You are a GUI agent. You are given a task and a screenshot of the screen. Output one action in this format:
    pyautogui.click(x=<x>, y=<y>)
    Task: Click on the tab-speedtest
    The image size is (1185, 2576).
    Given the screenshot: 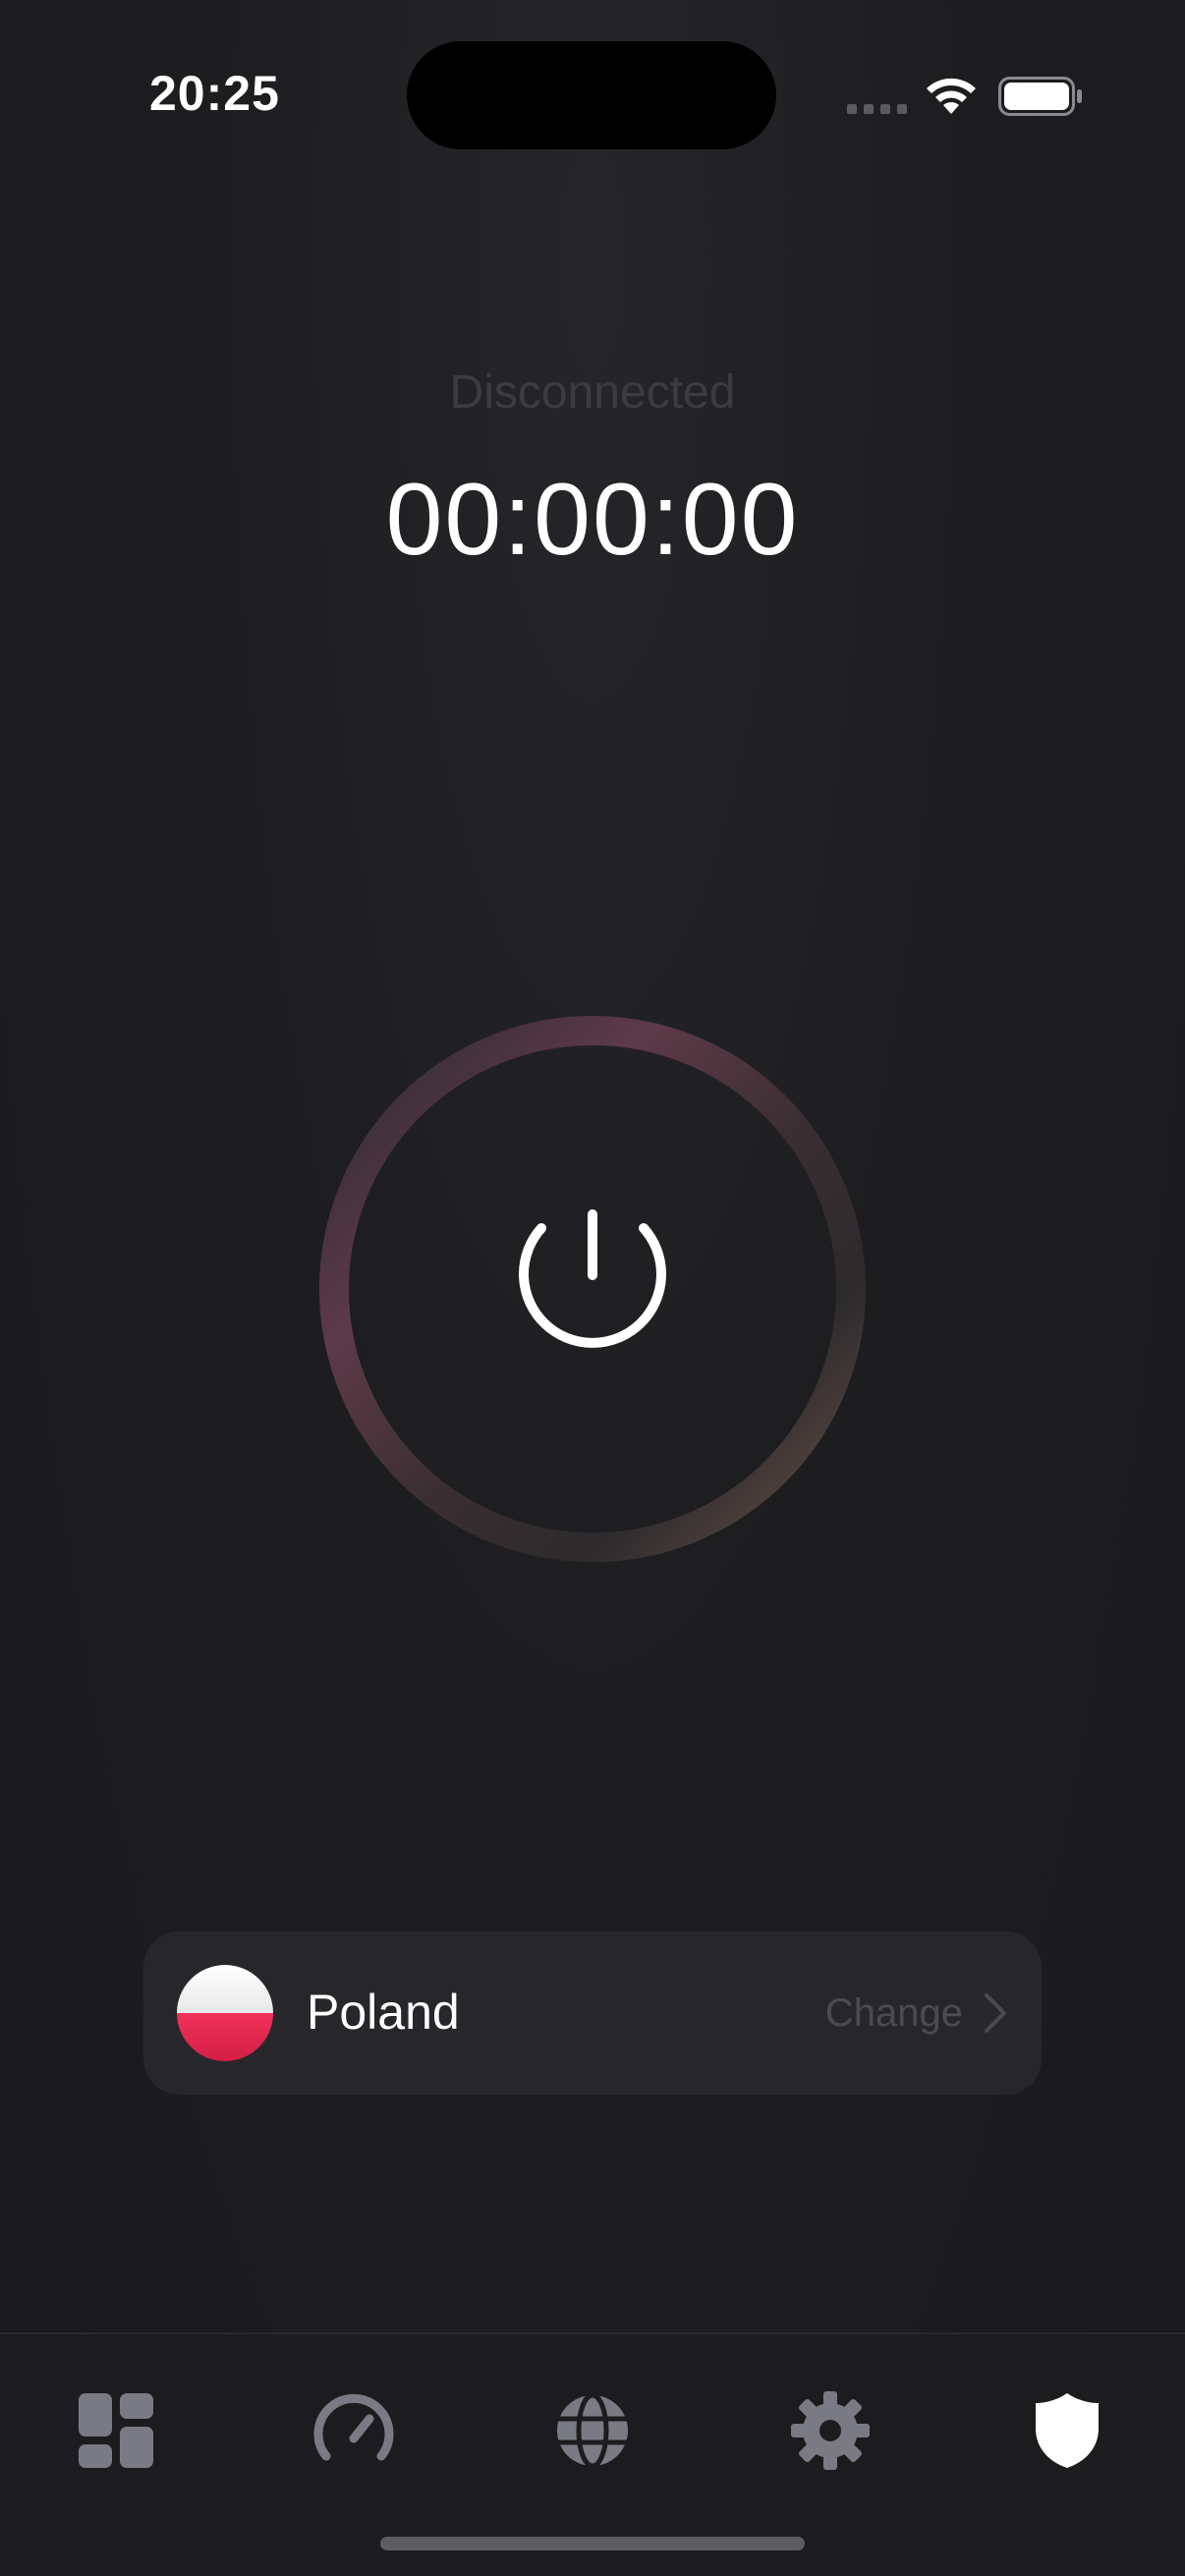 What is the action you would take?
    pyautogui.click(x=354, y=2431)
    